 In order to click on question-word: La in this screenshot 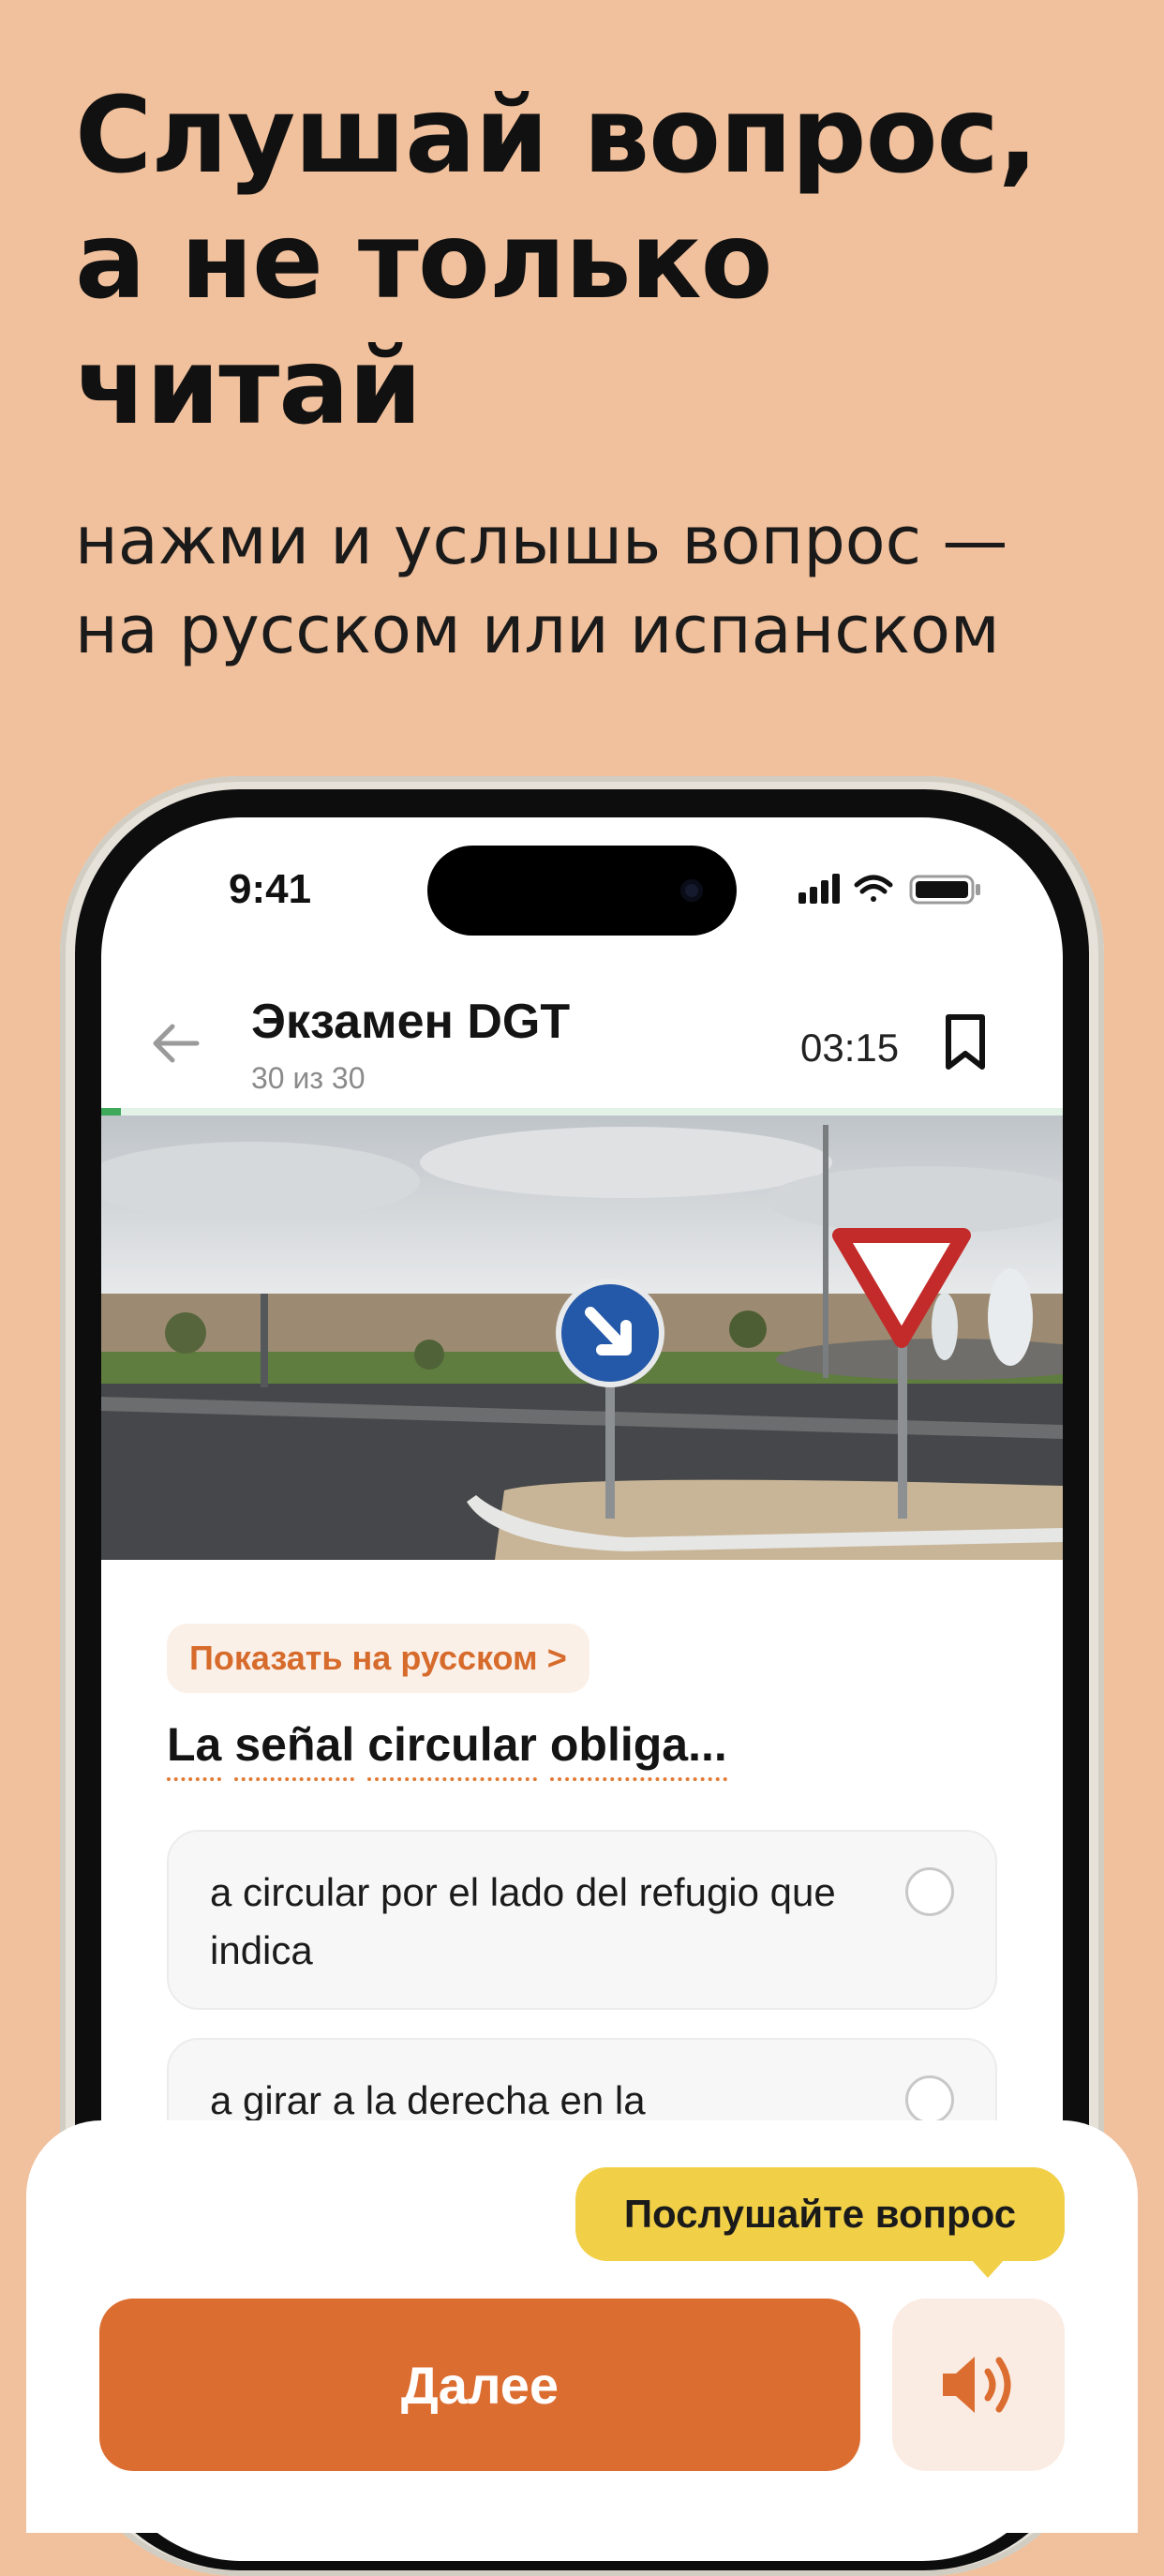, I will do `click(194, 1749)`.